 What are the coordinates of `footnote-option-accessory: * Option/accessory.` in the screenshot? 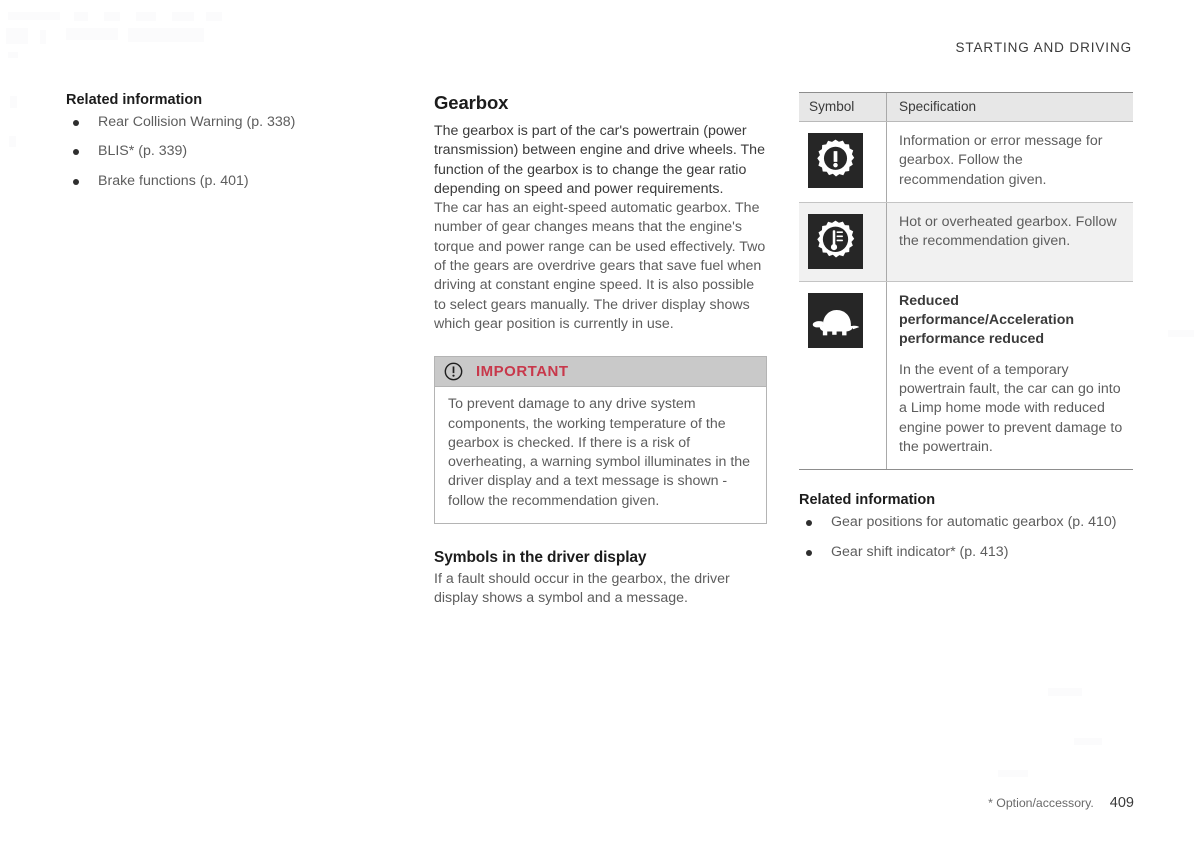 It's located at (1041, 803).